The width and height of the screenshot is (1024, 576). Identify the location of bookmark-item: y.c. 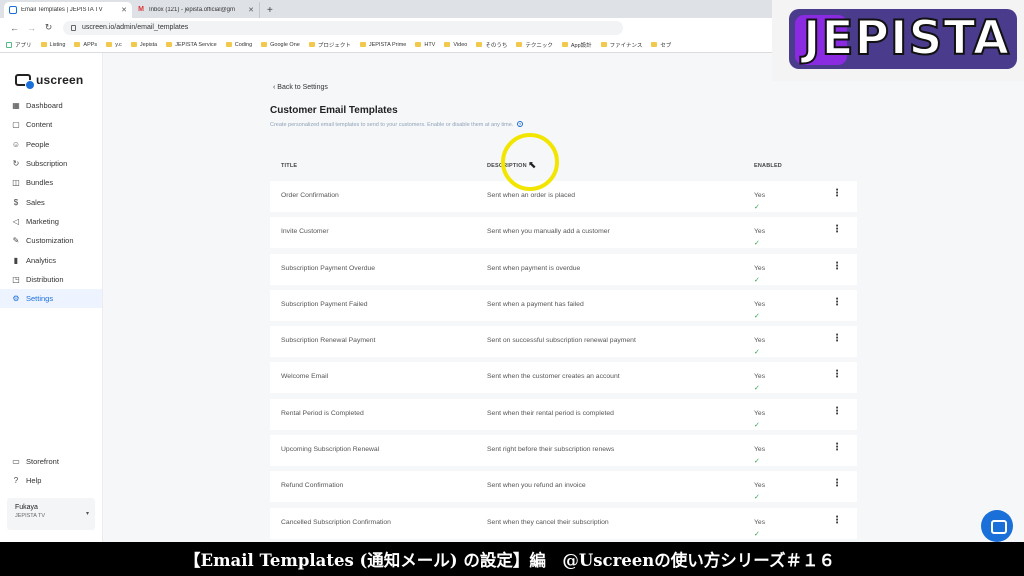
(114, 45).